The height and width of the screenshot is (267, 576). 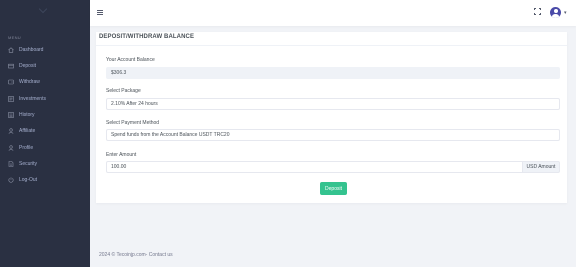 I want to click on sidebar-item-investments: Investments, so click(x=45, y=99).